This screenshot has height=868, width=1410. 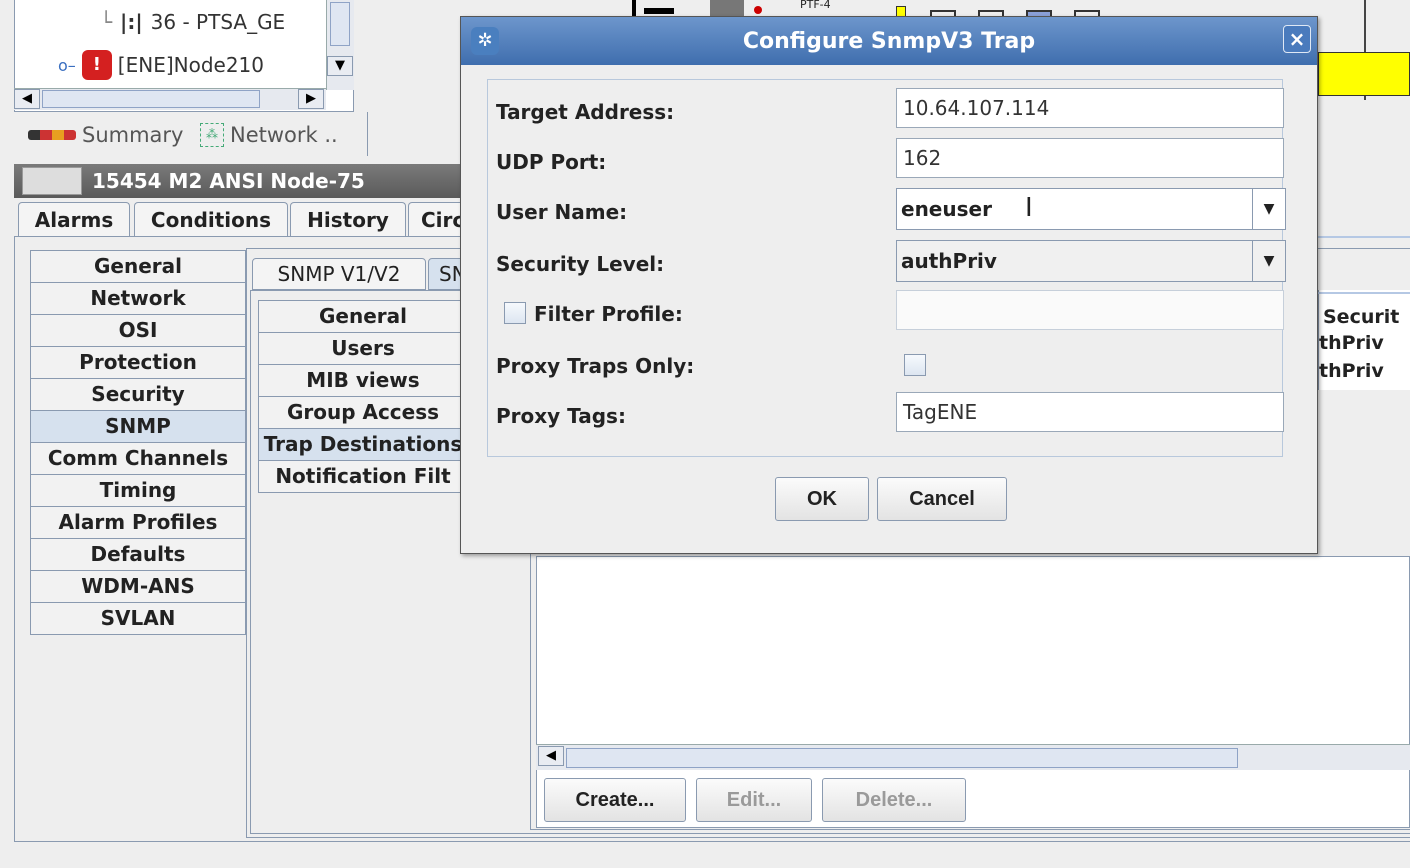 What do you see at coordinates (580, 264) in the screenshot?
I see `security-level-label: Security Level:` at bounding box center [580, 264].